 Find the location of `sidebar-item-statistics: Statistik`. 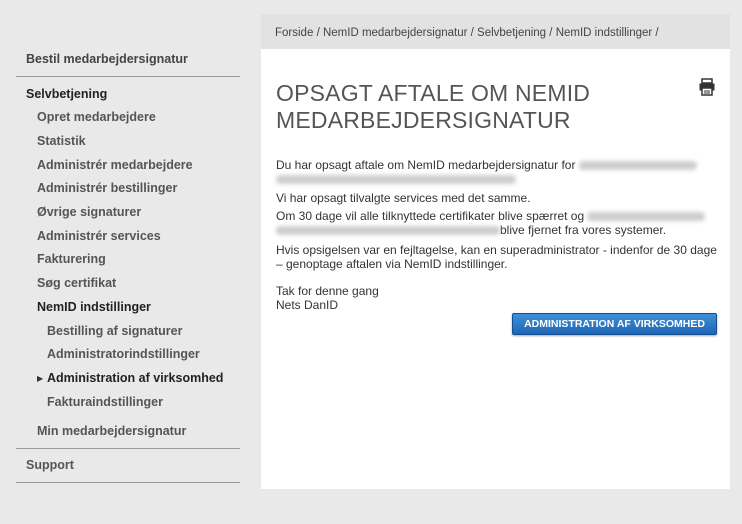

sidebar-item-statistics: Statistik is located at coordinates (61, 141).